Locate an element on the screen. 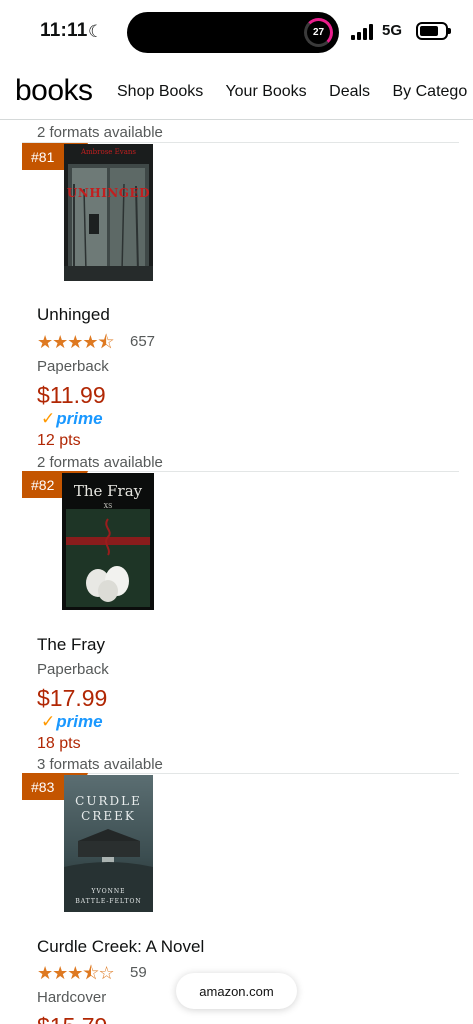 The width and height of the screenshot is (473, 1024). book-cover: The Fray XS is located at coordinates (108, 541).